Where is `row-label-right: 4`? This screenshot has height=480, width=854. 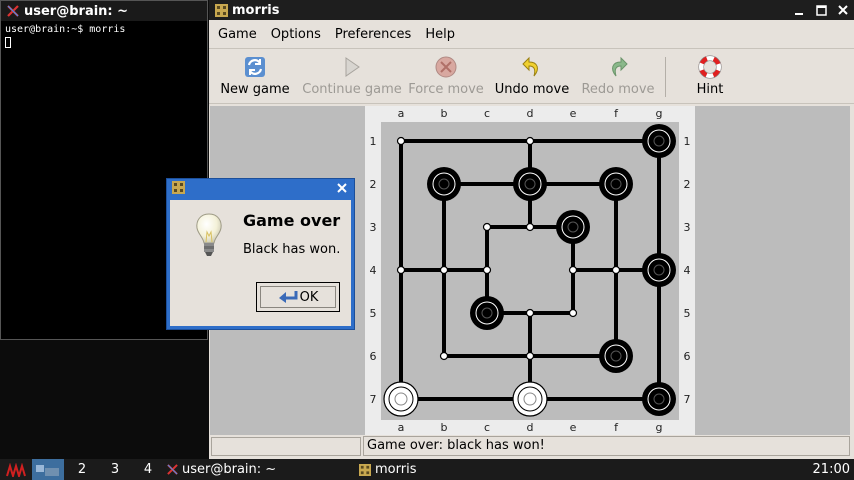
row-label-right: 4 is located at coordinates (687, 270).